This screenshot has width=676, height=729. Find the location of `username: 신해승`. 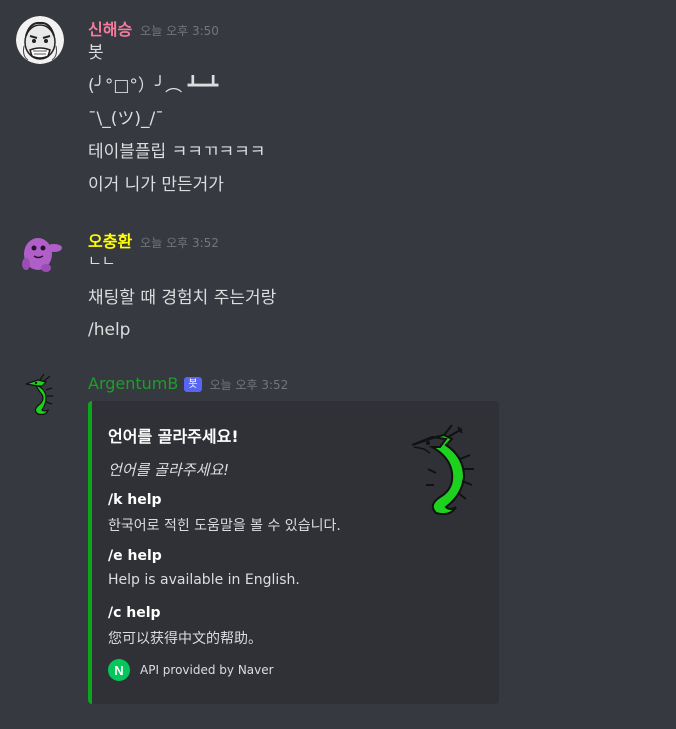

username: 신해승 is located at coordinates (110, 28).